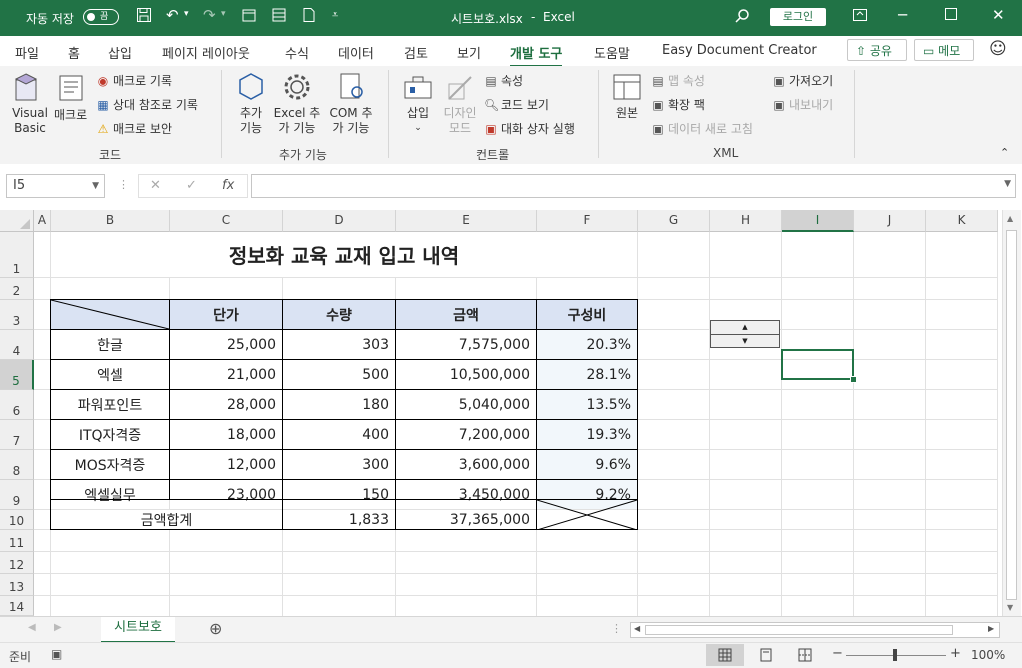 This screenshot has height=668, width=1022. Describe the element at coordinates (297, 52) in the screenshot. I see `tab-formulas: 수식` at that location.